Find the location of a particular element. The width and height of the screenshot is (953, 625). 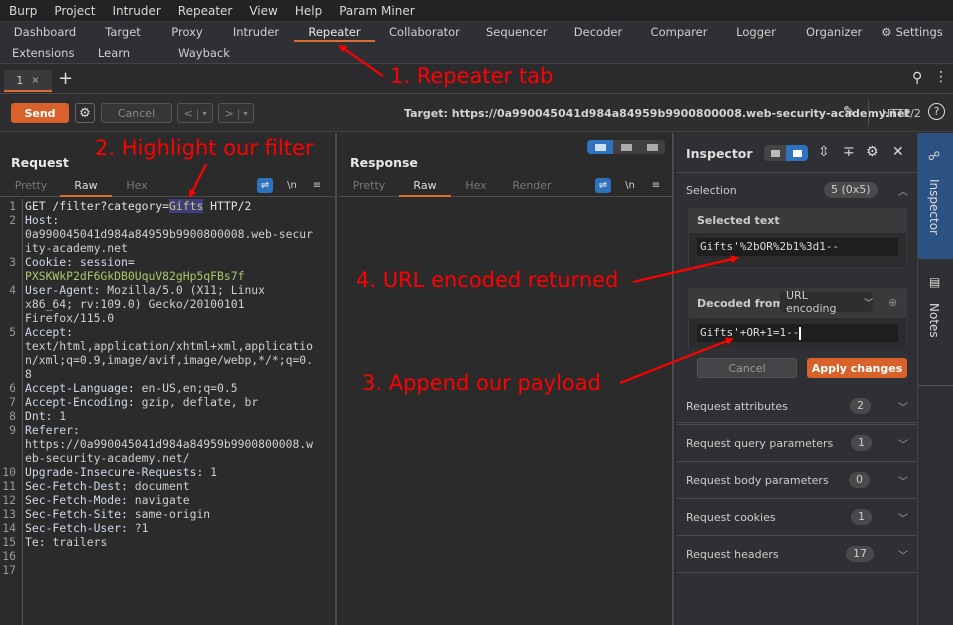

gear-icon: ⚙ is located at coordinates (872, 152).